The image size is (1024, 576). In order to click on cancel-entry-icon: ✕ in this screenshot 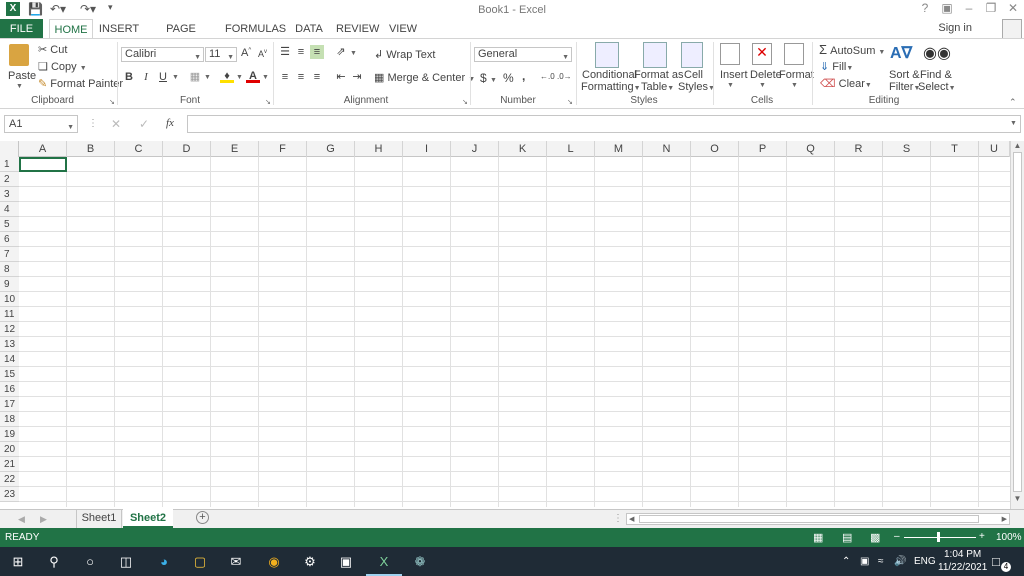, I will do `click(116, 124)`.